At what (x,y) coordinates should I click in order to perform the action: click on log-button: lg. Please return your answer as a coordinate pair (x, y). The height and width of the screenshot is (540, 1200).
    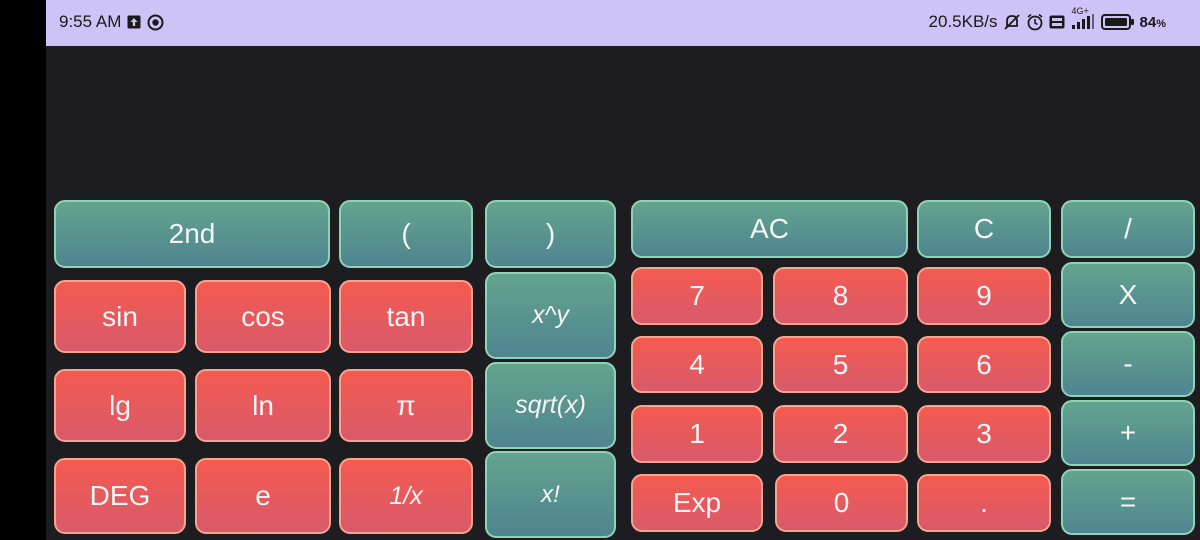
    Looking at the image, I should click on (120, 405).